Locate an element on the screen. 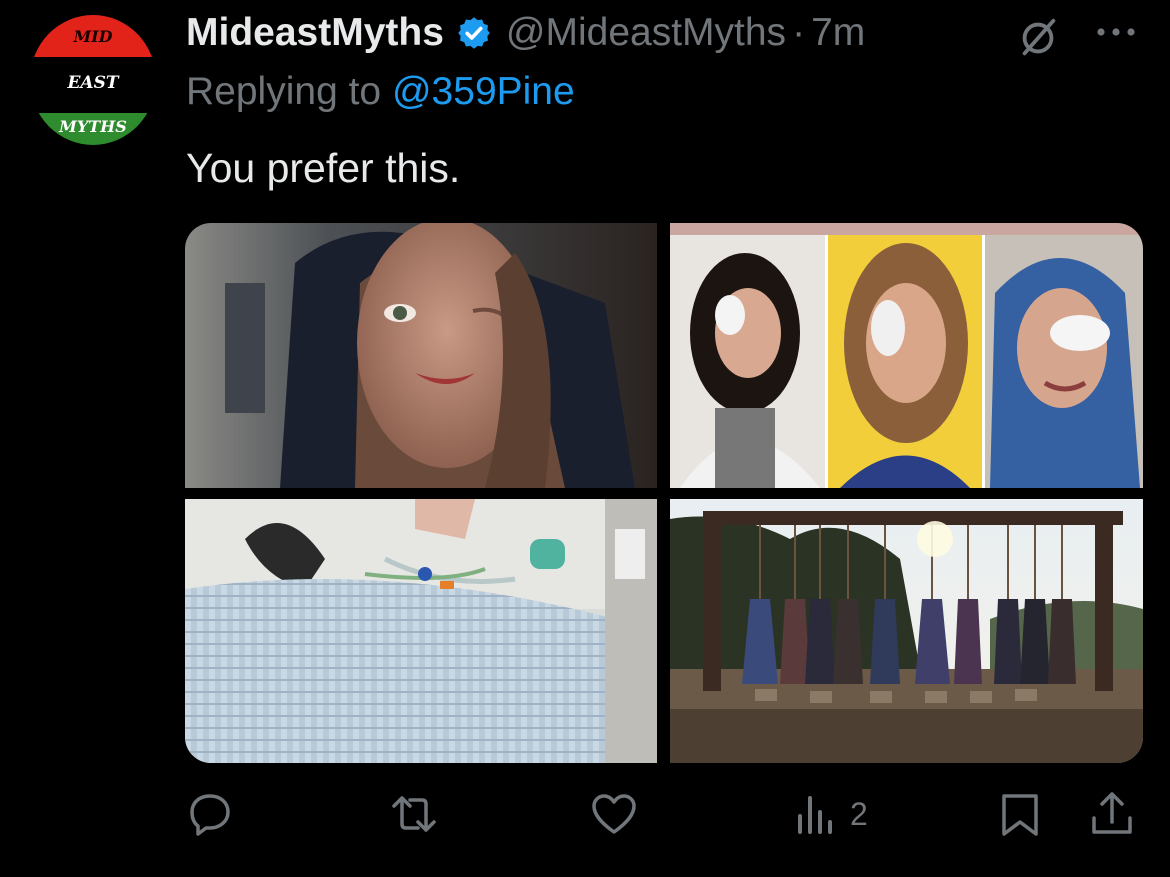  display-name: MideastMyths is located at coordinates (315, 33).